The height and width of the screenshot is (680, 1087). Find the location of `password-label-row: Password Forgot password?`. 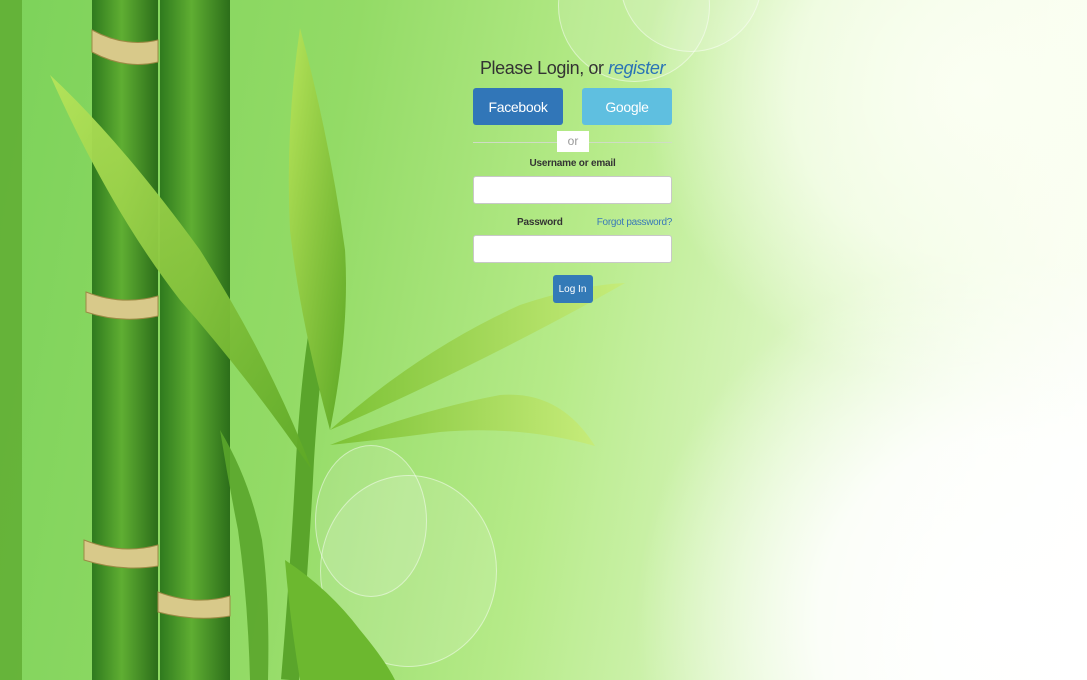

password-label-row: Password Forgot password? is located at coordinates (572, 222).